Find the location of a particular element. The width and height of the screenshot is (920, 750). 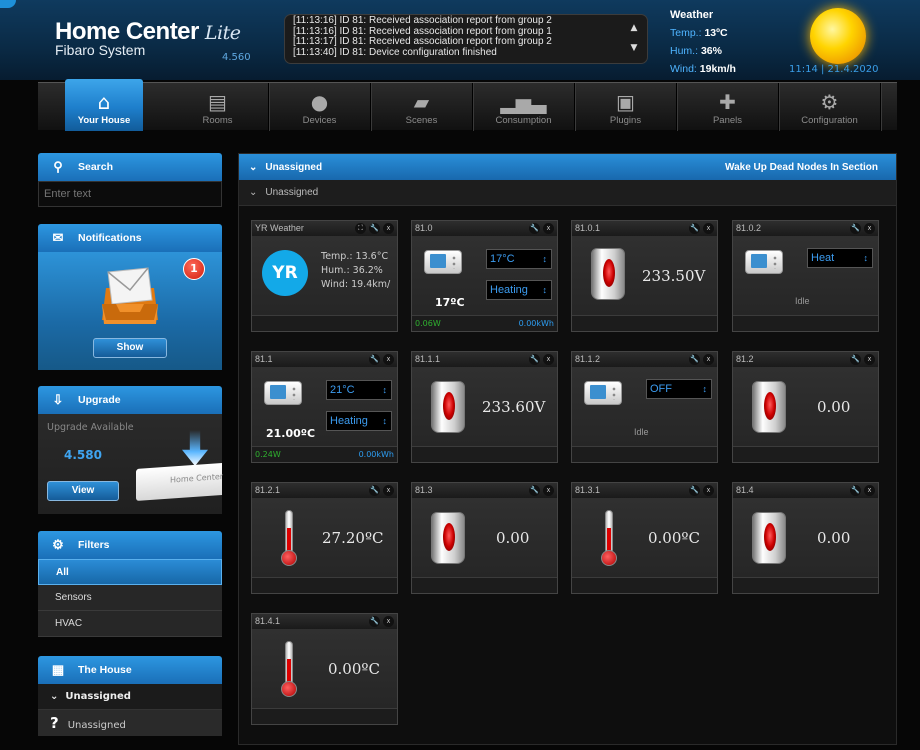

nav-plugins: ▣ Plugins is located at coordinates (626, 107).